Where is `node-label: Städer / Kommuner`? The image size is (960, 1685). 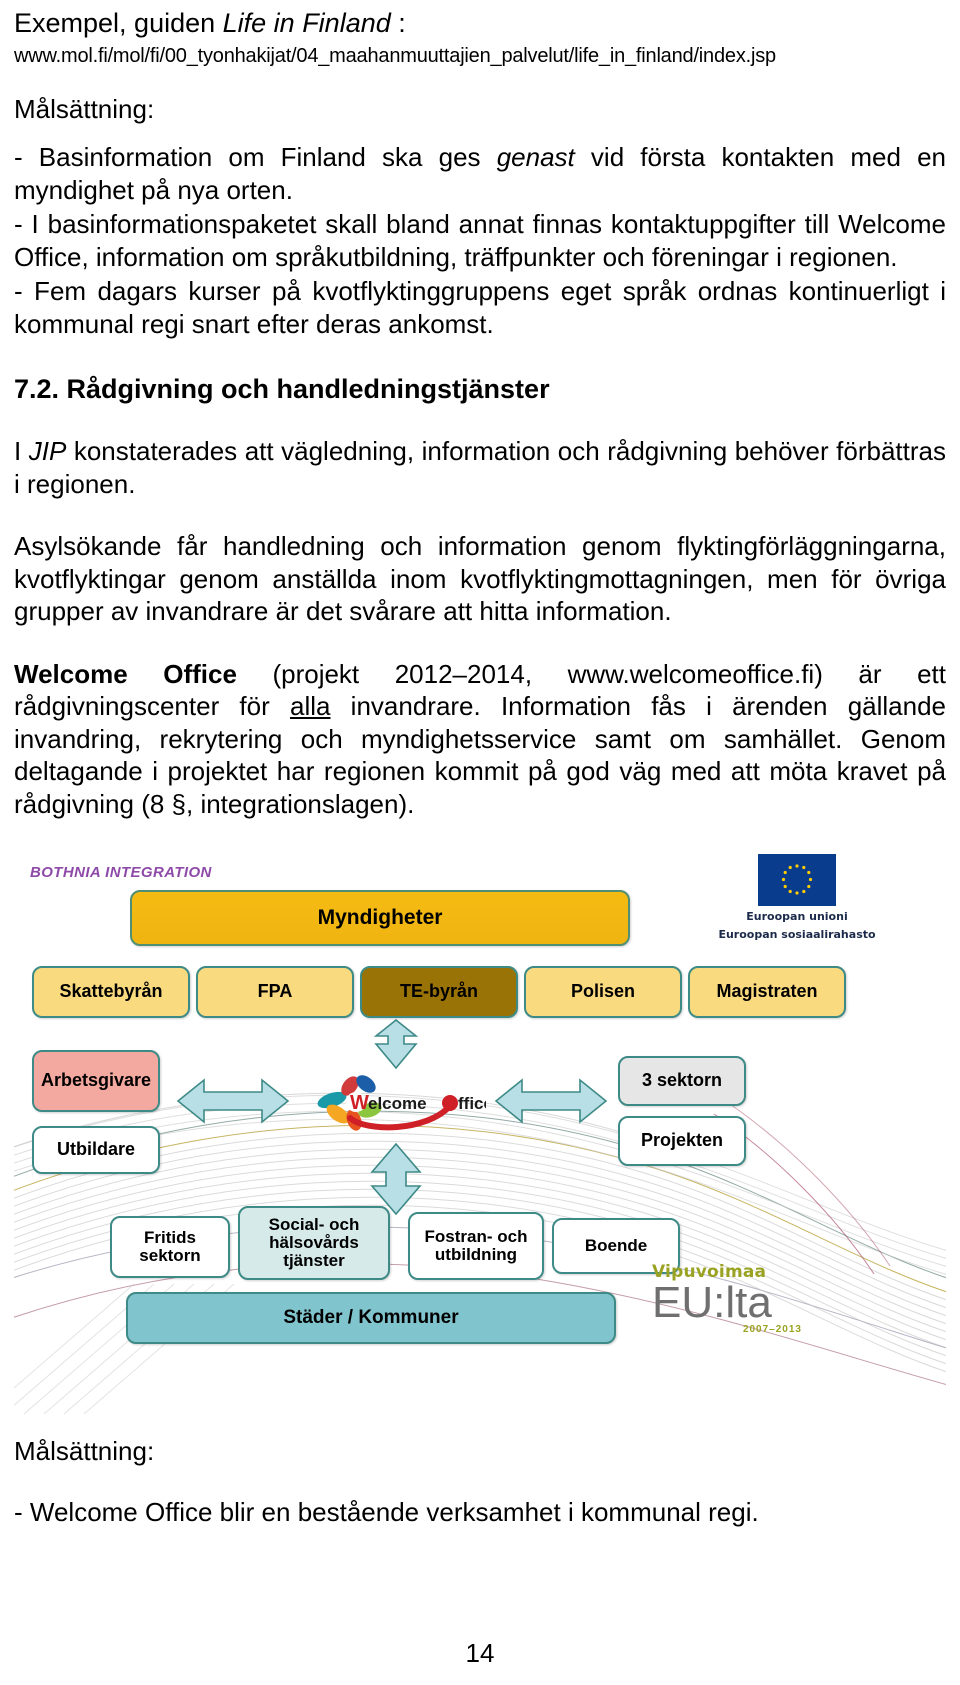 node-label: Städer / Kommuner is located at coordinates (371, 1317).